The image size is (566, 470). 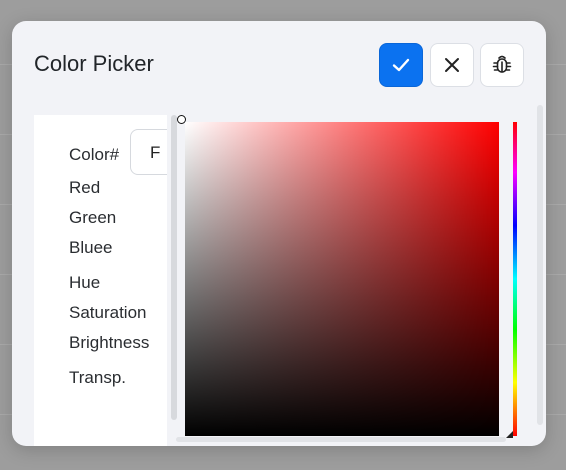 What do you see at coordinates (540, 265) in the screenshot?
I see `vertical-scrollbar` at bounding box center [540, 265].